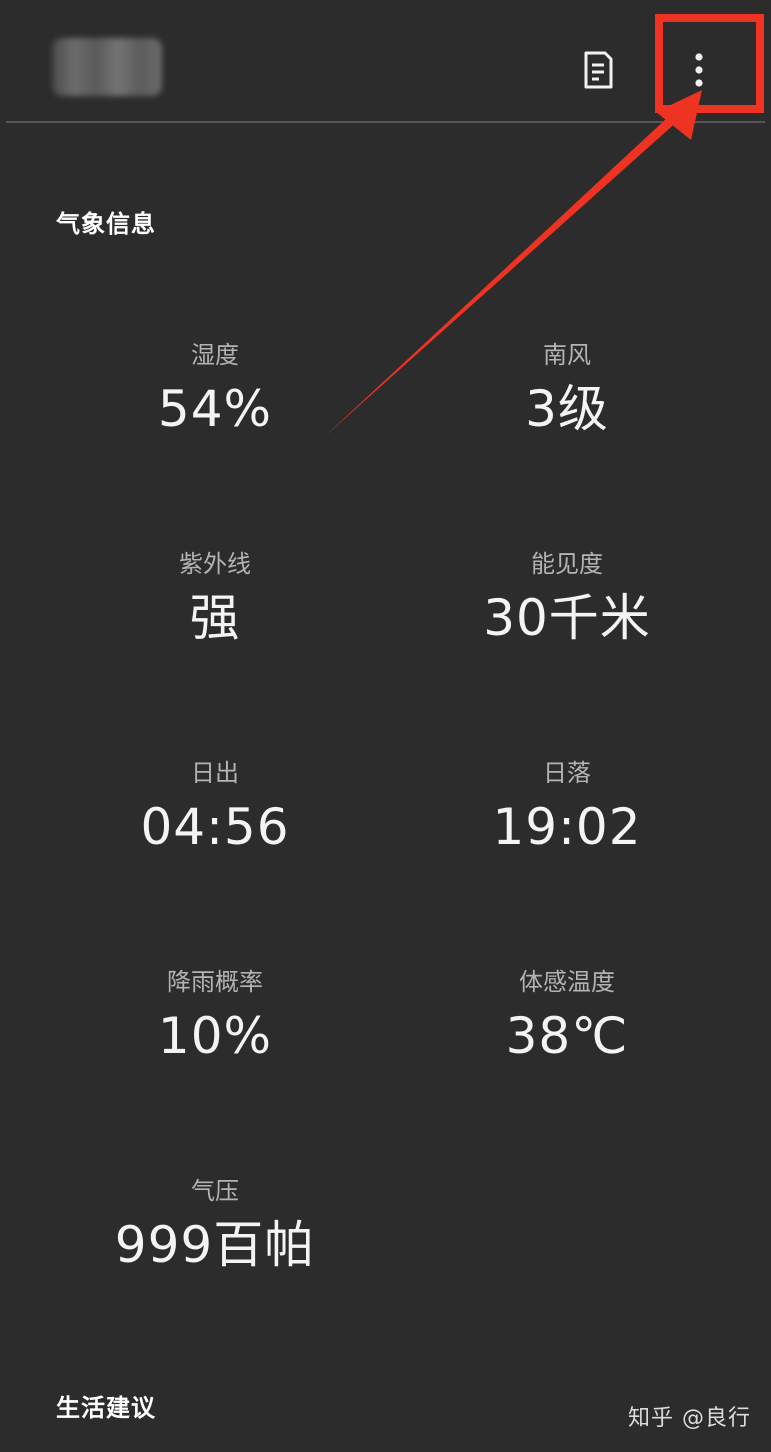  Describe the element at coordinates (215, 1036) in the screenshot. I see `metric-value: 10%` at that location.